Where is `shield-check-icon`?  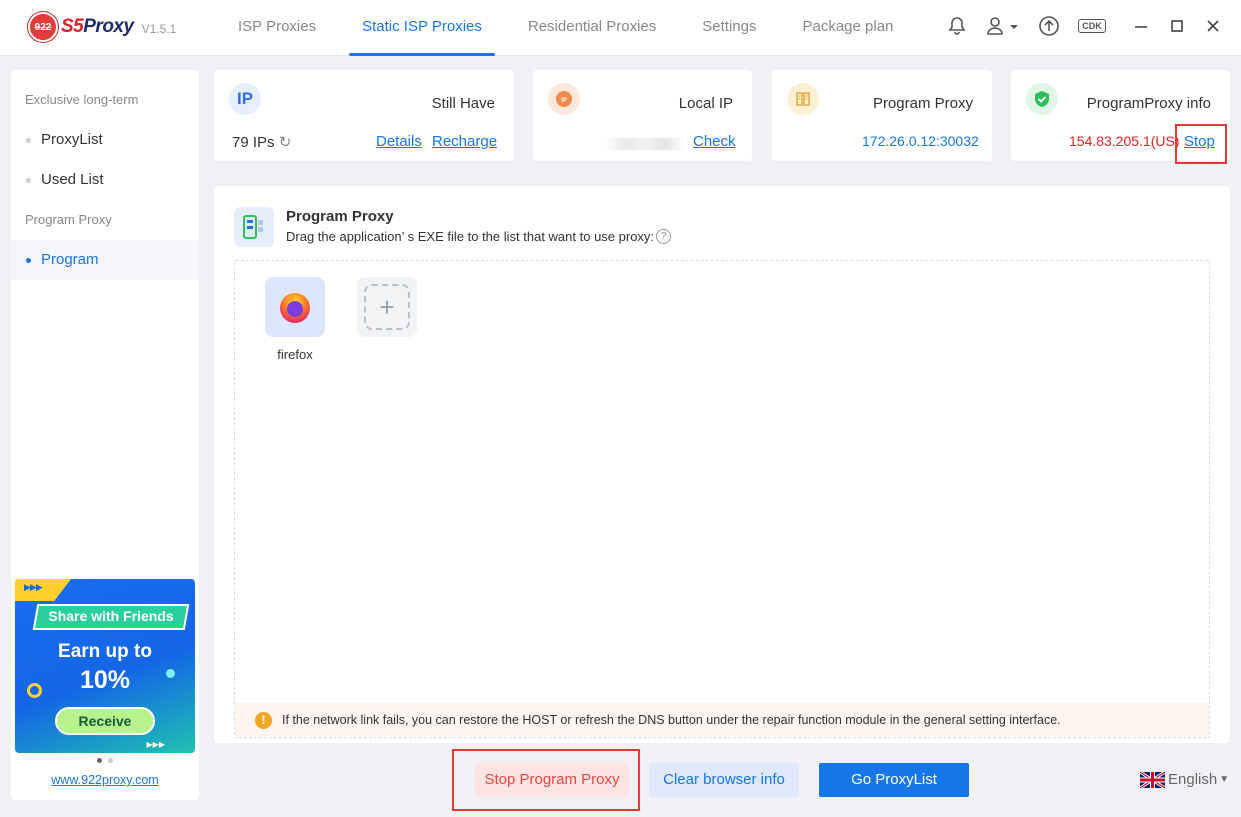 shield-check-icon is located at coordinates (1042, 99).